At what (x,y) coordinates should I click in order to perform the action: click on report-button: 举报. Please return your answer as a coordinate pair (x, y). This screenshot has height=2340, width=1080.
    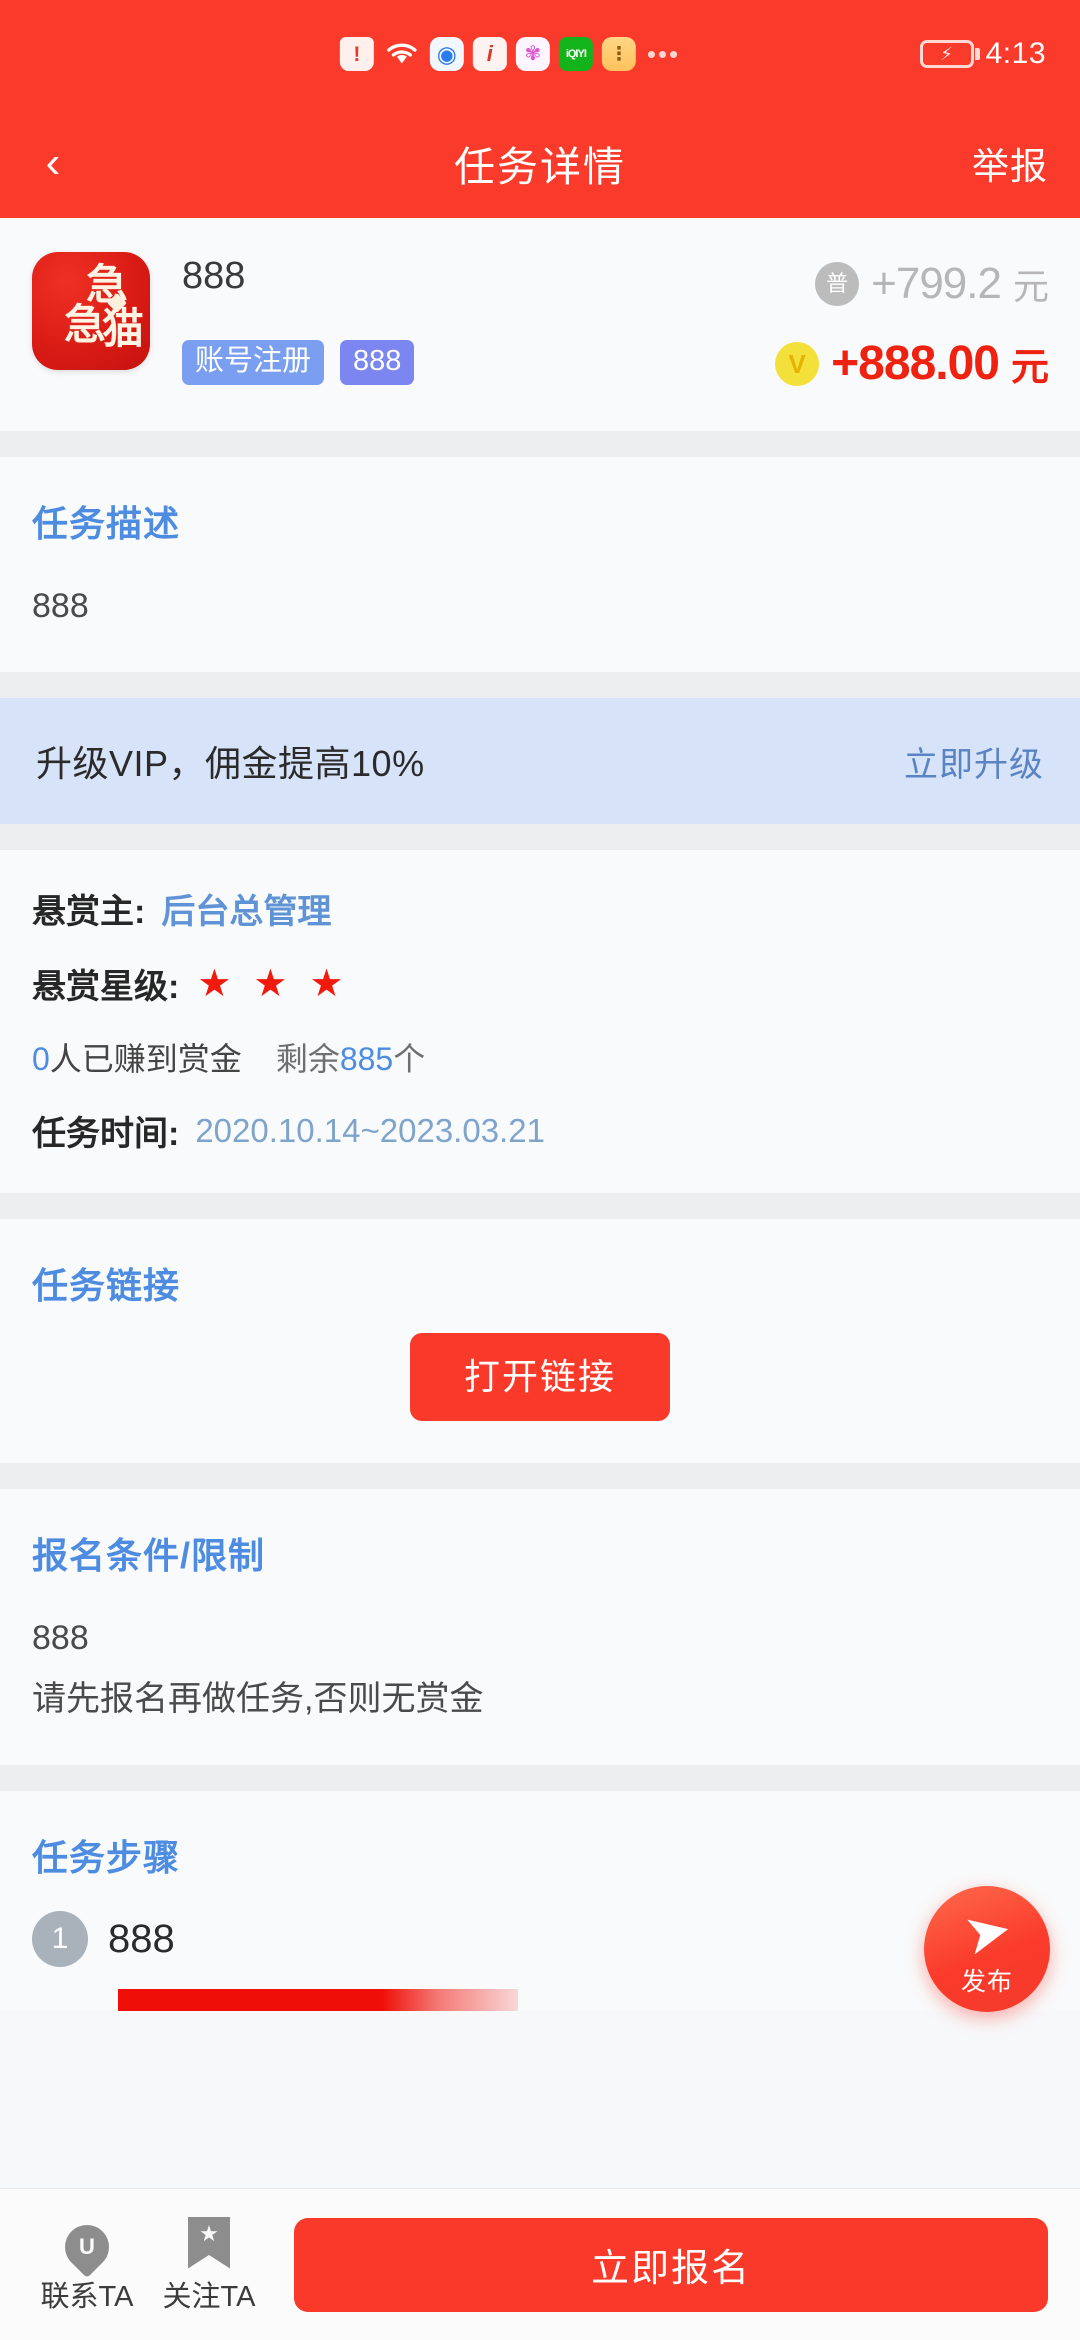
    Looking at the image, I should click on (1010, 163).